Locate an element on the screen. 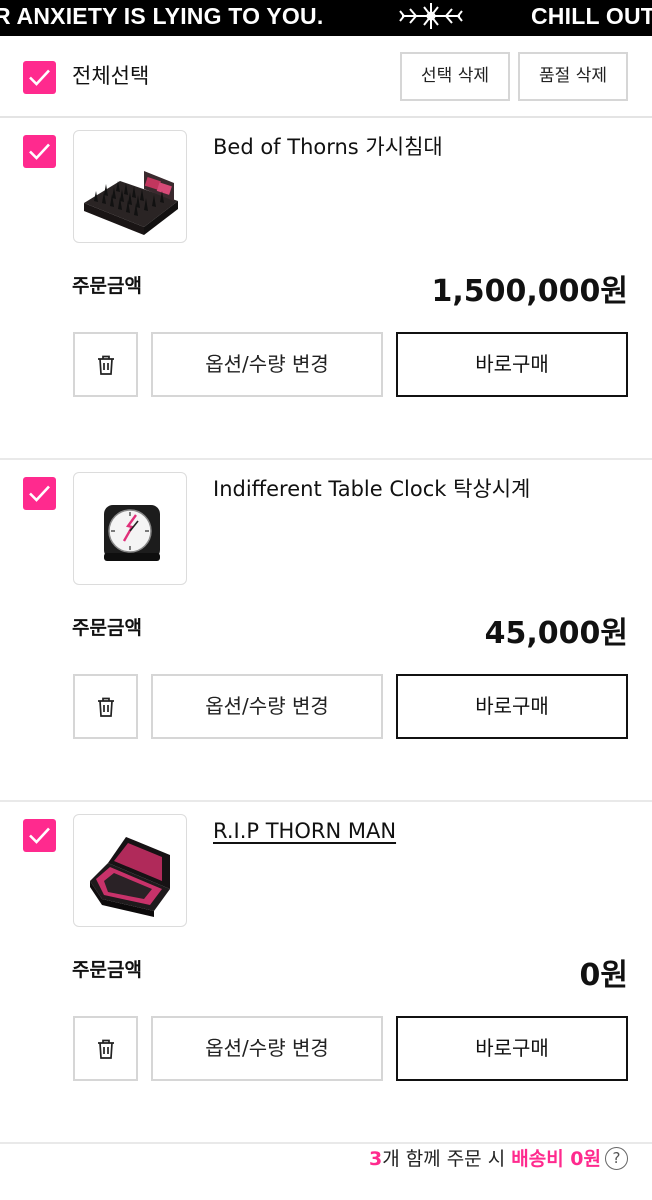 The width and height of the screenshot is (652, 1200). item-name: R.I.P THORN MAN is located at coordinates (304, 831).